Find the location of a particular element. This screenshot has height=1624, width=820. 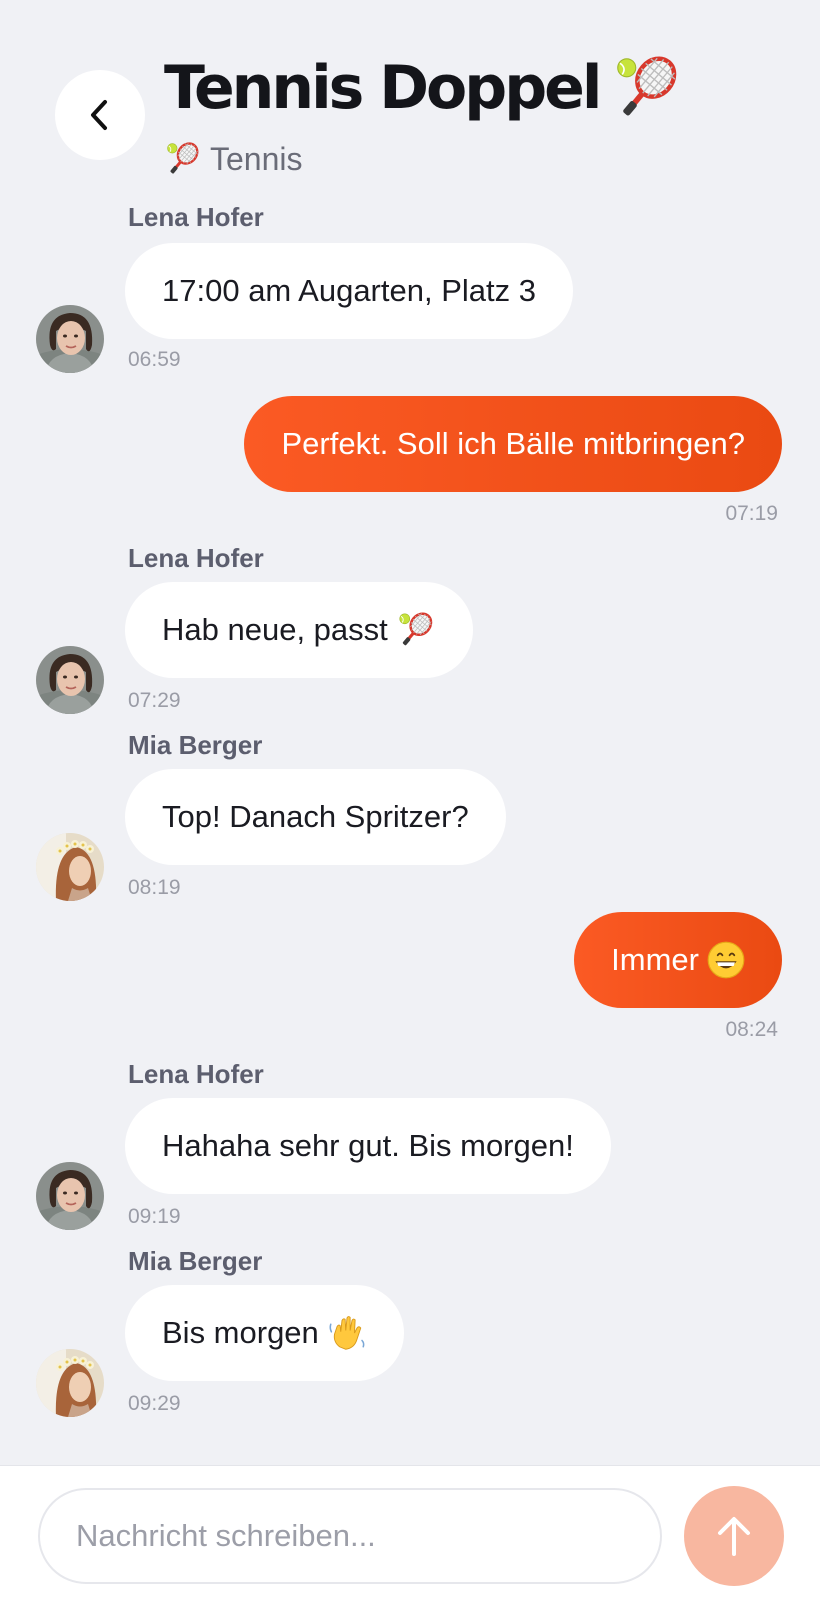

message-bubble-incoming: Top! Danach Spritzer? is located at coordinates (315, 817).